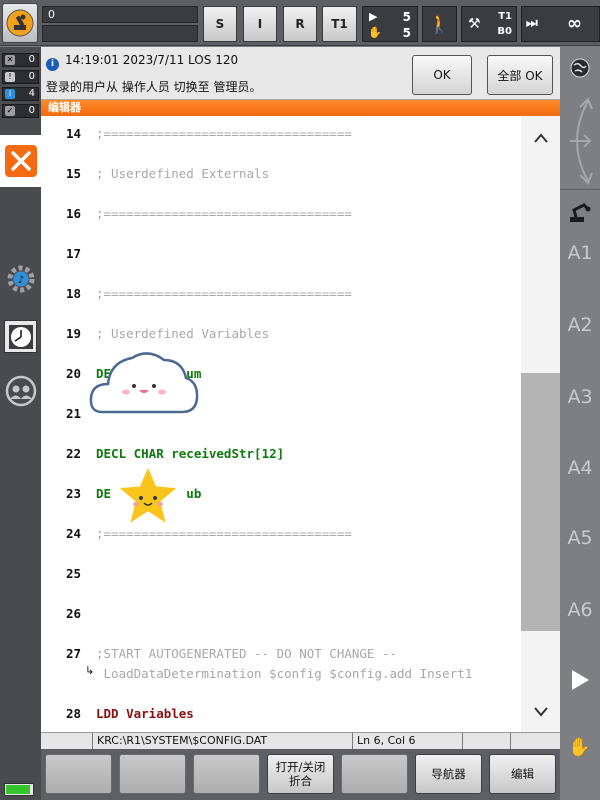 This screenshot has width=600, height=800. I want to click on message-header: i 14:19:01 2023/7/11 LOS 120, so click(142, 62).